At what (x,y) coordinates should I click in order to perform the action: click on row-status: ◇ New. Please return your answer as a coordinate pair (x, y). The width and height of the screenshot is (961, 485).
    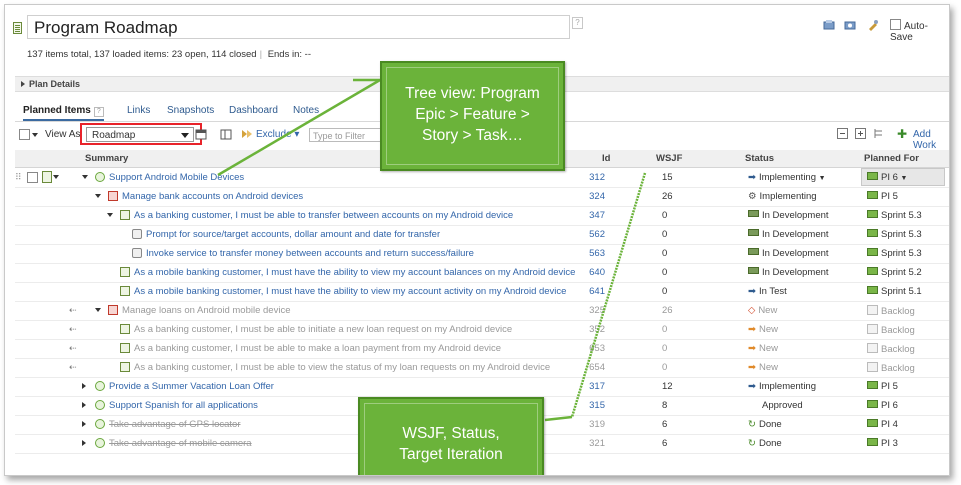
    Looking at the image, I should click on (762, 310).